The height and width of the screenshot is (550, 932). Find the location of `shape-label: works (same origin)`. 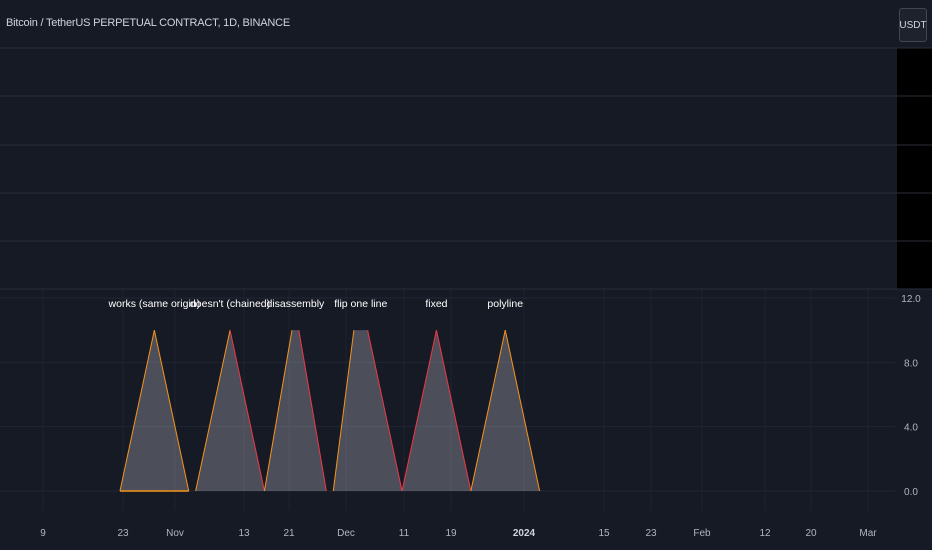

shape-label: works (same origin) is located at coordinates (154, 304).